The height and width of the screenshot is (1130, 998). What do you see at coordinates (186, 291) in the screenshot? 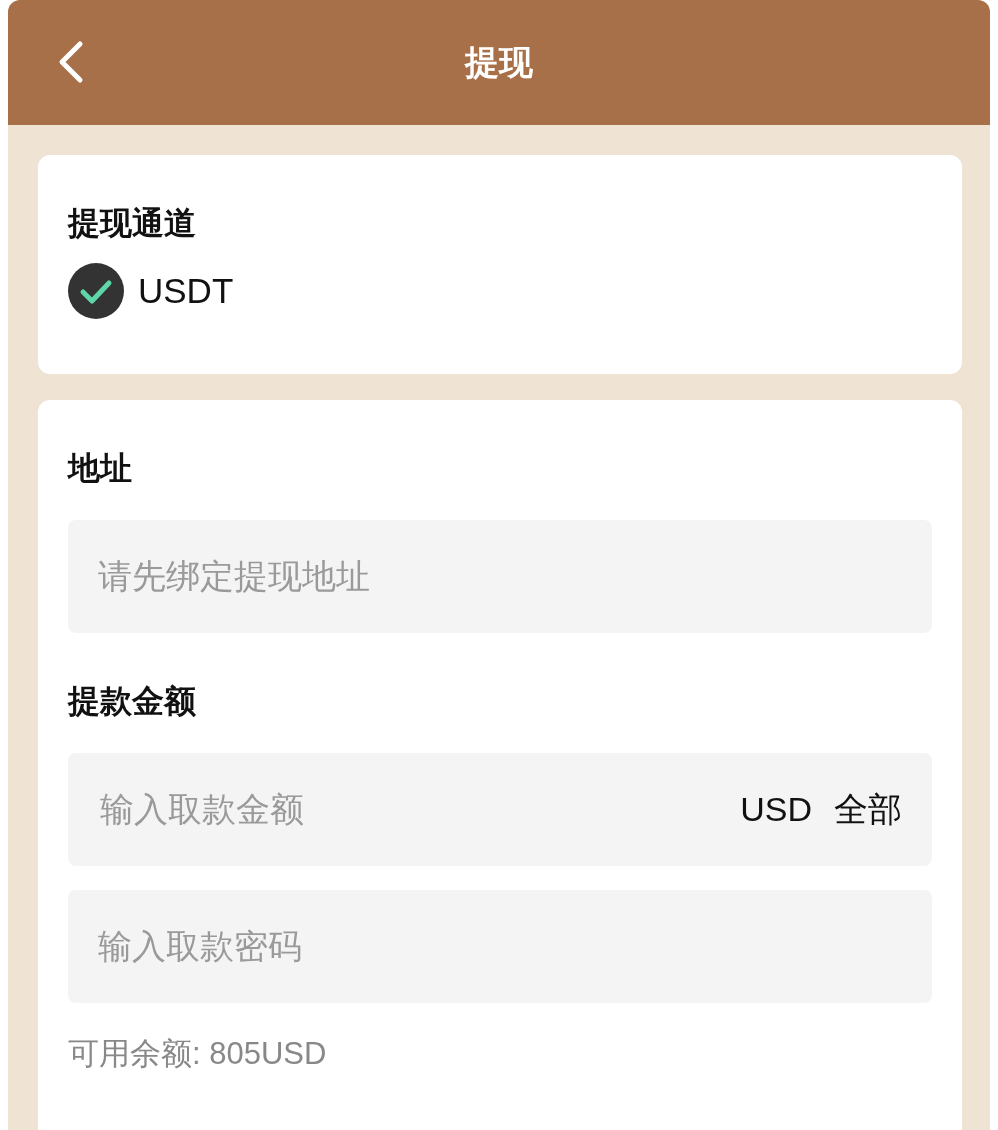
I see `channel-option: USDT` at bounding box center [186, 291].